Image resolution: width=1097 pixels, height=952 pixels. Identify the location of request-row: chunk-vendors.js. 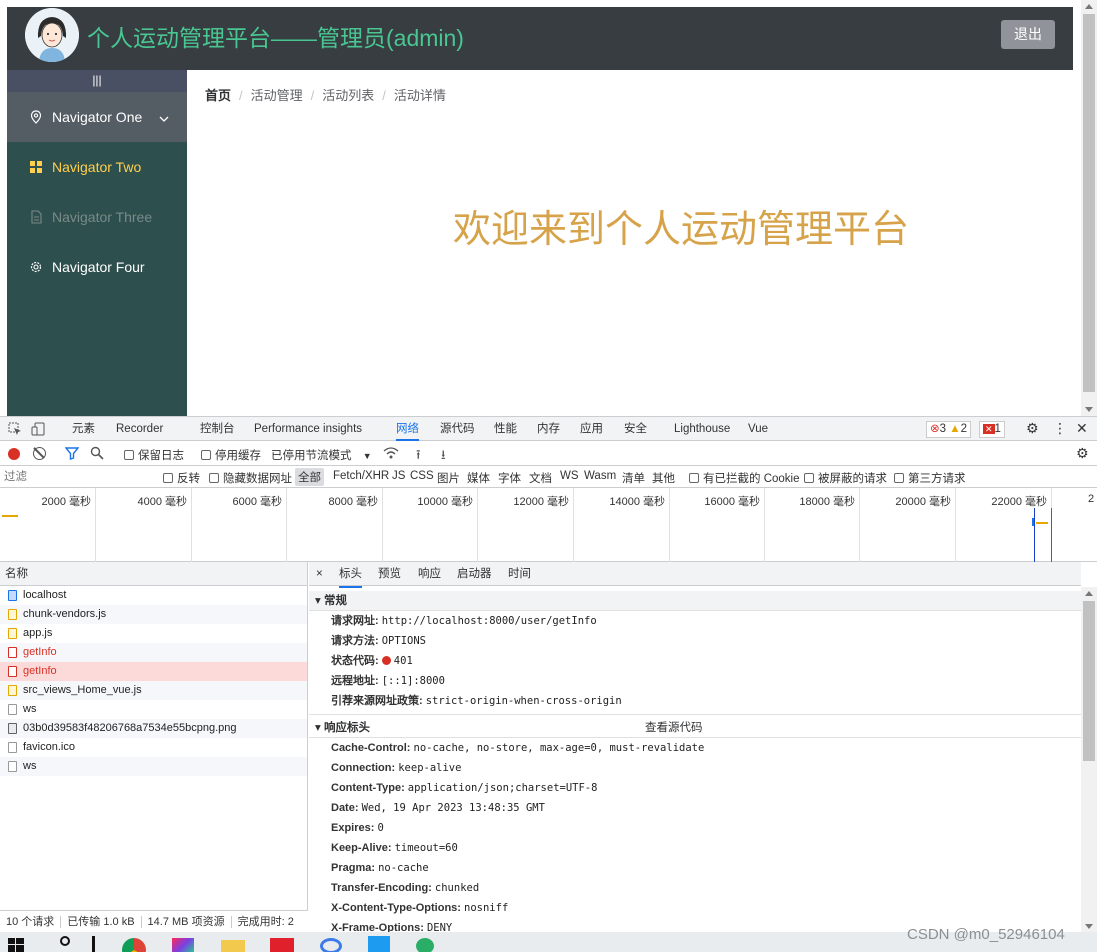
(153, 614).